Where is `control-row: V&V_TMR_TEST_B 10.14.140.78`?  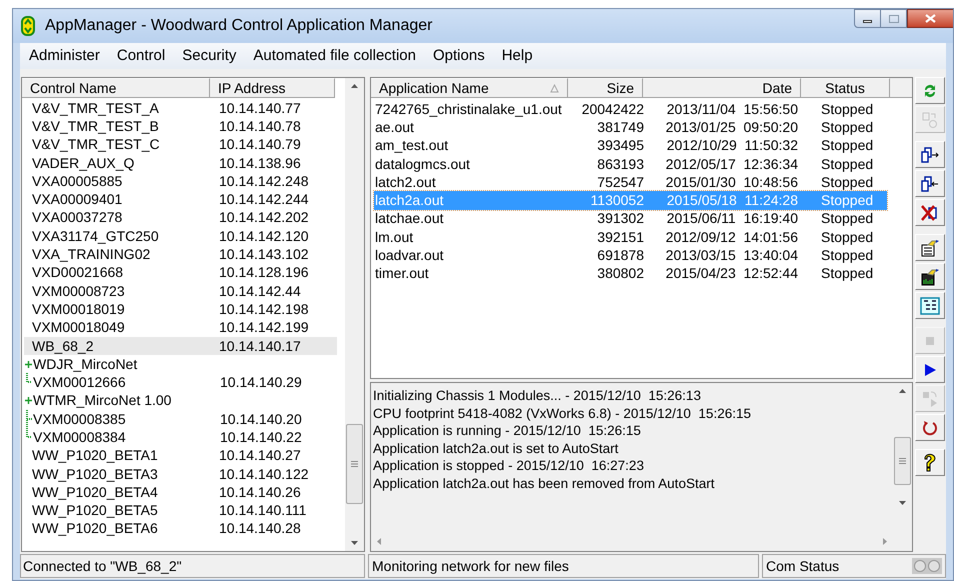 control-row: V&V_TMR_TEST_B 10.14.140.78 is located at coordinates (180, 126).